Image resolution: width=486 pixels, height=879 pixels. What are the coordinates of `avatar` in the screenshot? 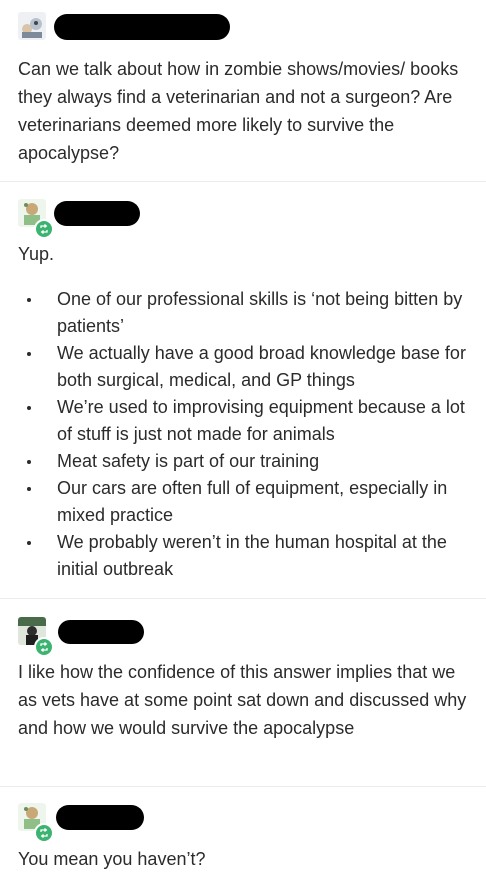 It's located at (32, 26).